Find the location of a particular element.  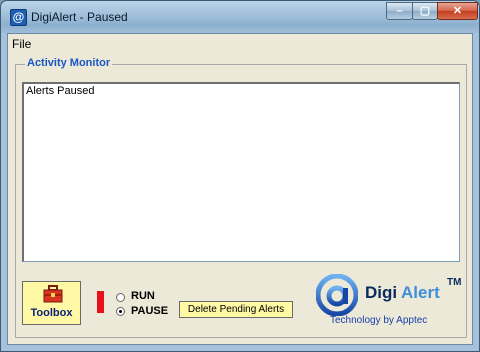

digialert-logo-icon is located at coordinates (337, 295).